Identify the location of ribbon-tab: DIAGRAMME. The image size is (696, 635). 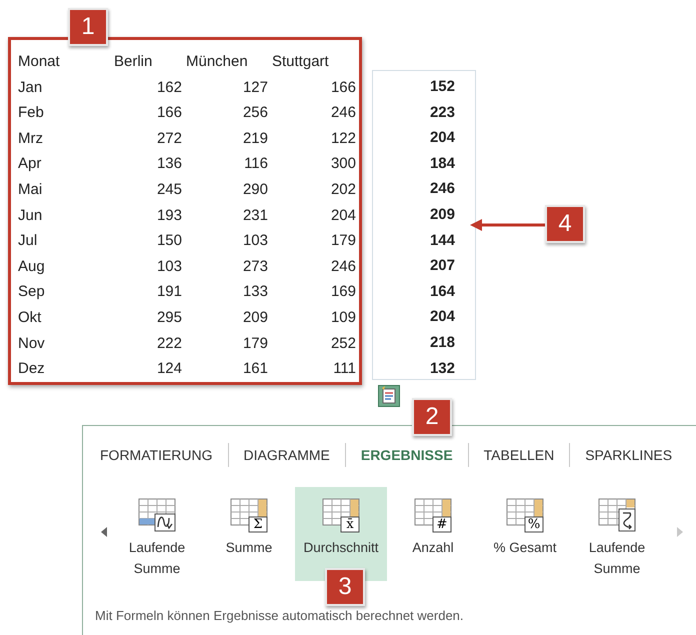
(286, 455).